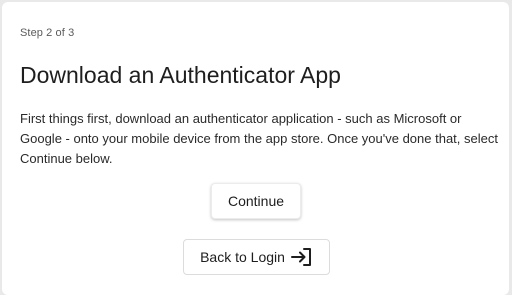 This screenshot has height=295, width=512. I want to click on continue-button-label: Continue, so click(256, 201).